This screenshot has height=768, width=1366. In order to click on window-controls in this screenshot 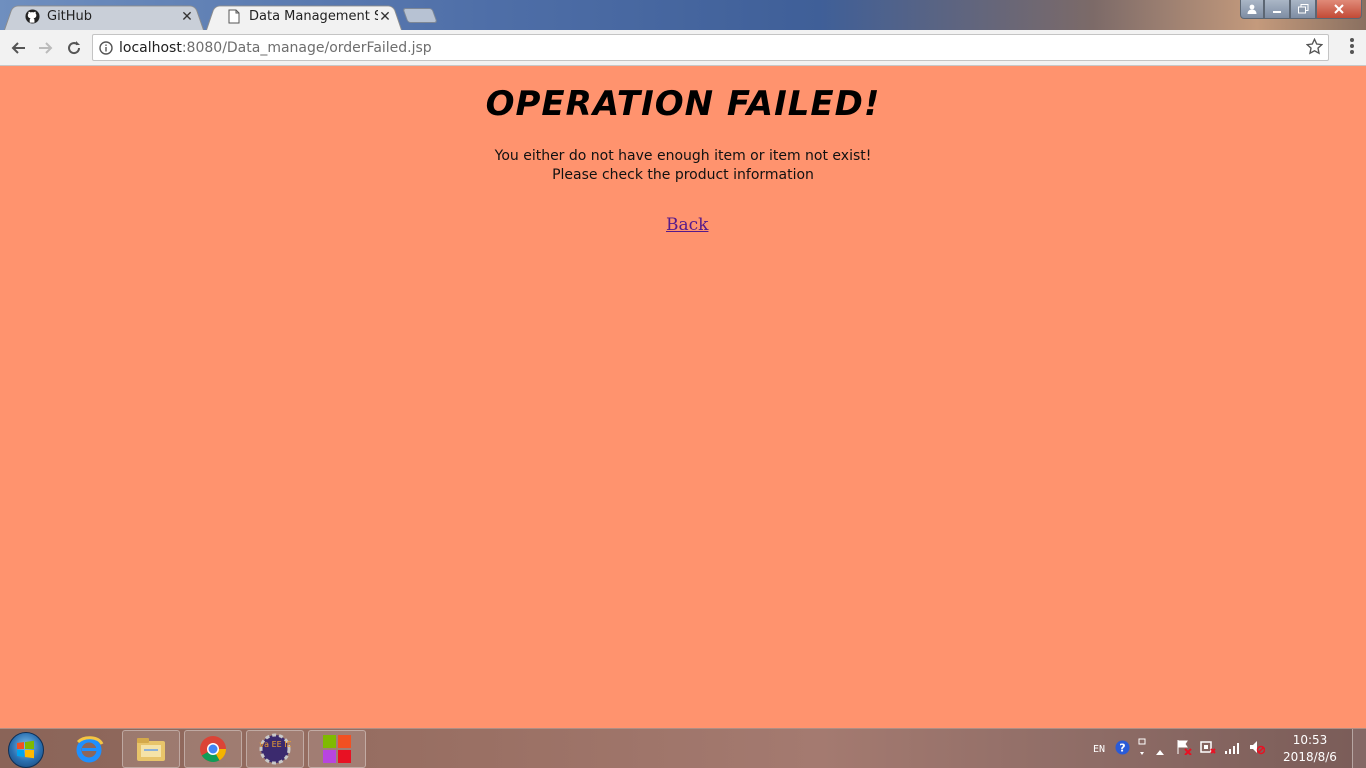, I will do `click(1301, 9)`.